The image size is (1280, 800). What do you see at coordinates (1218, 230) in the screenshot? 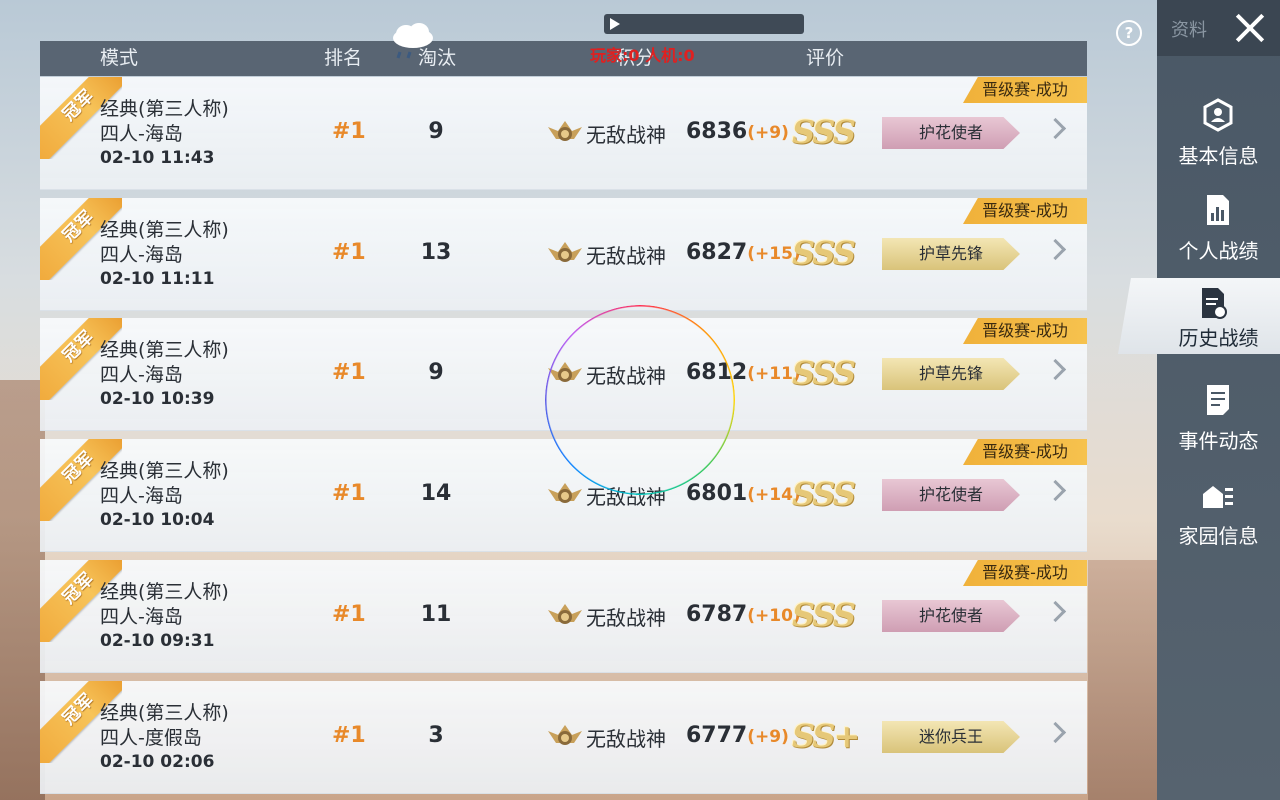
I see `sidebar-item-personal-stats: 个人战绩` at bounding box center [1218, 230].